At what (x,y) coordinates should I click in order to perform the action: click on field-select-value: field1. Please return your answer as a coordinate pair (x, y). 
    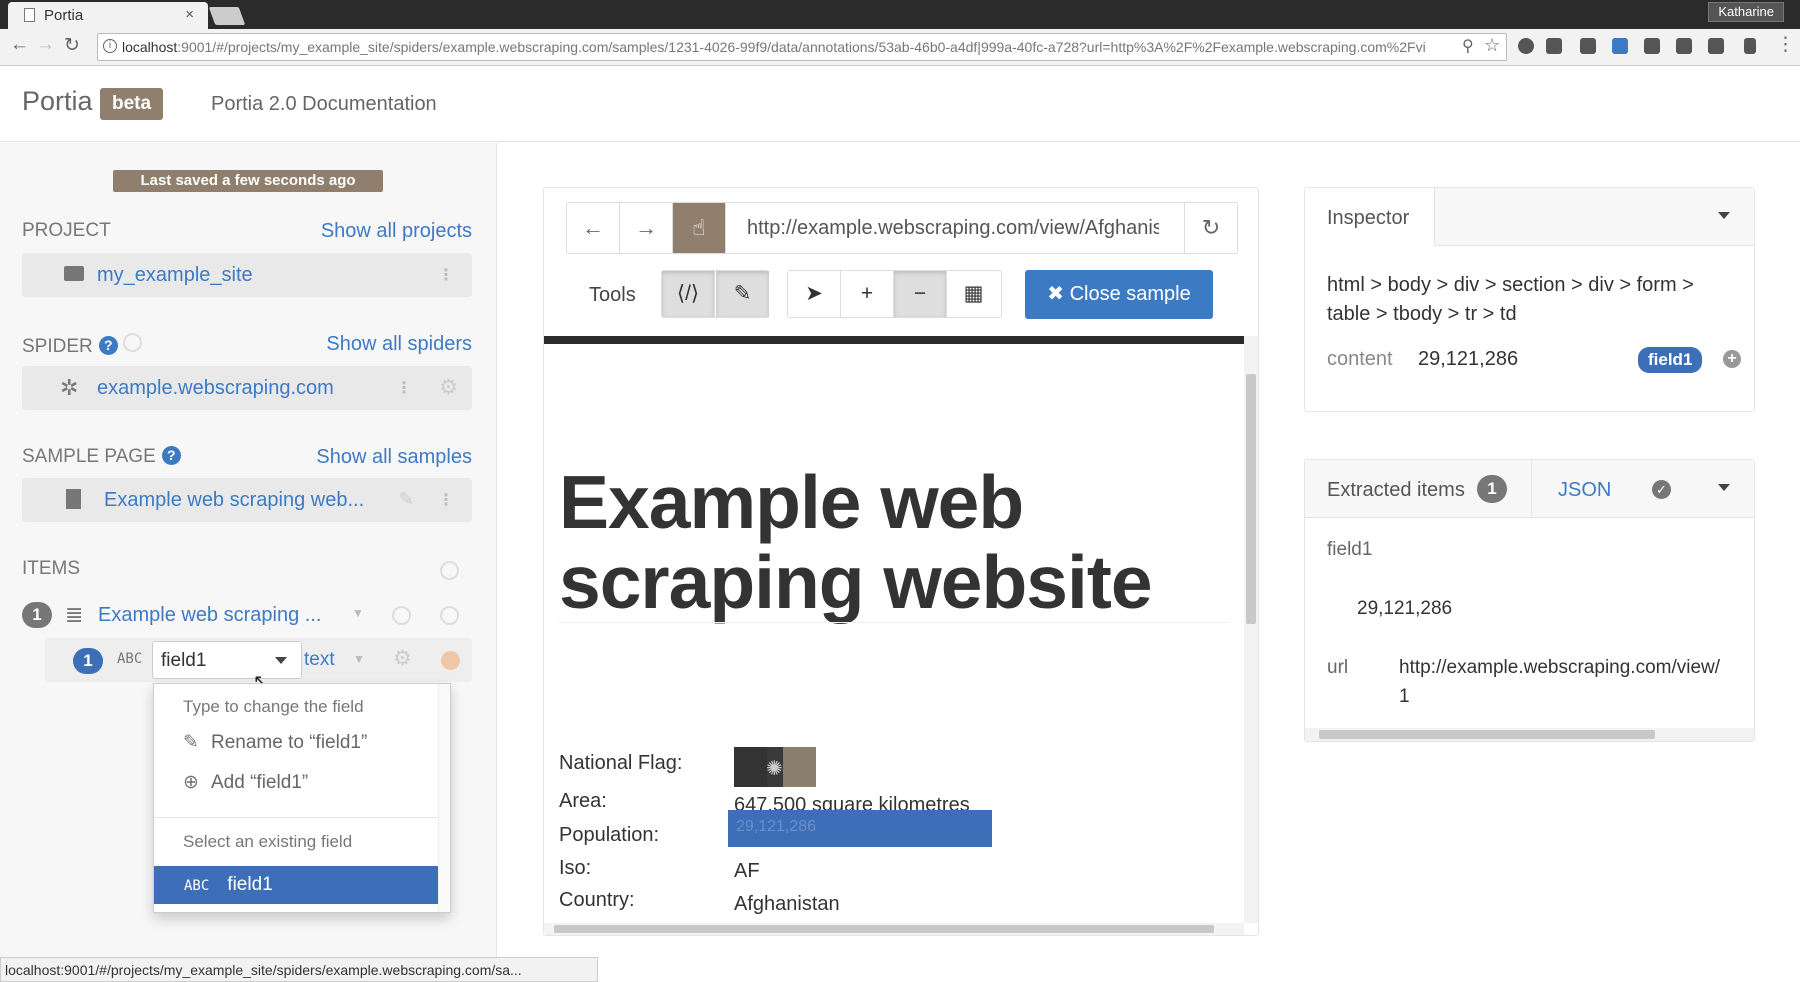
    Looking at the image, I should click on (184, 660).